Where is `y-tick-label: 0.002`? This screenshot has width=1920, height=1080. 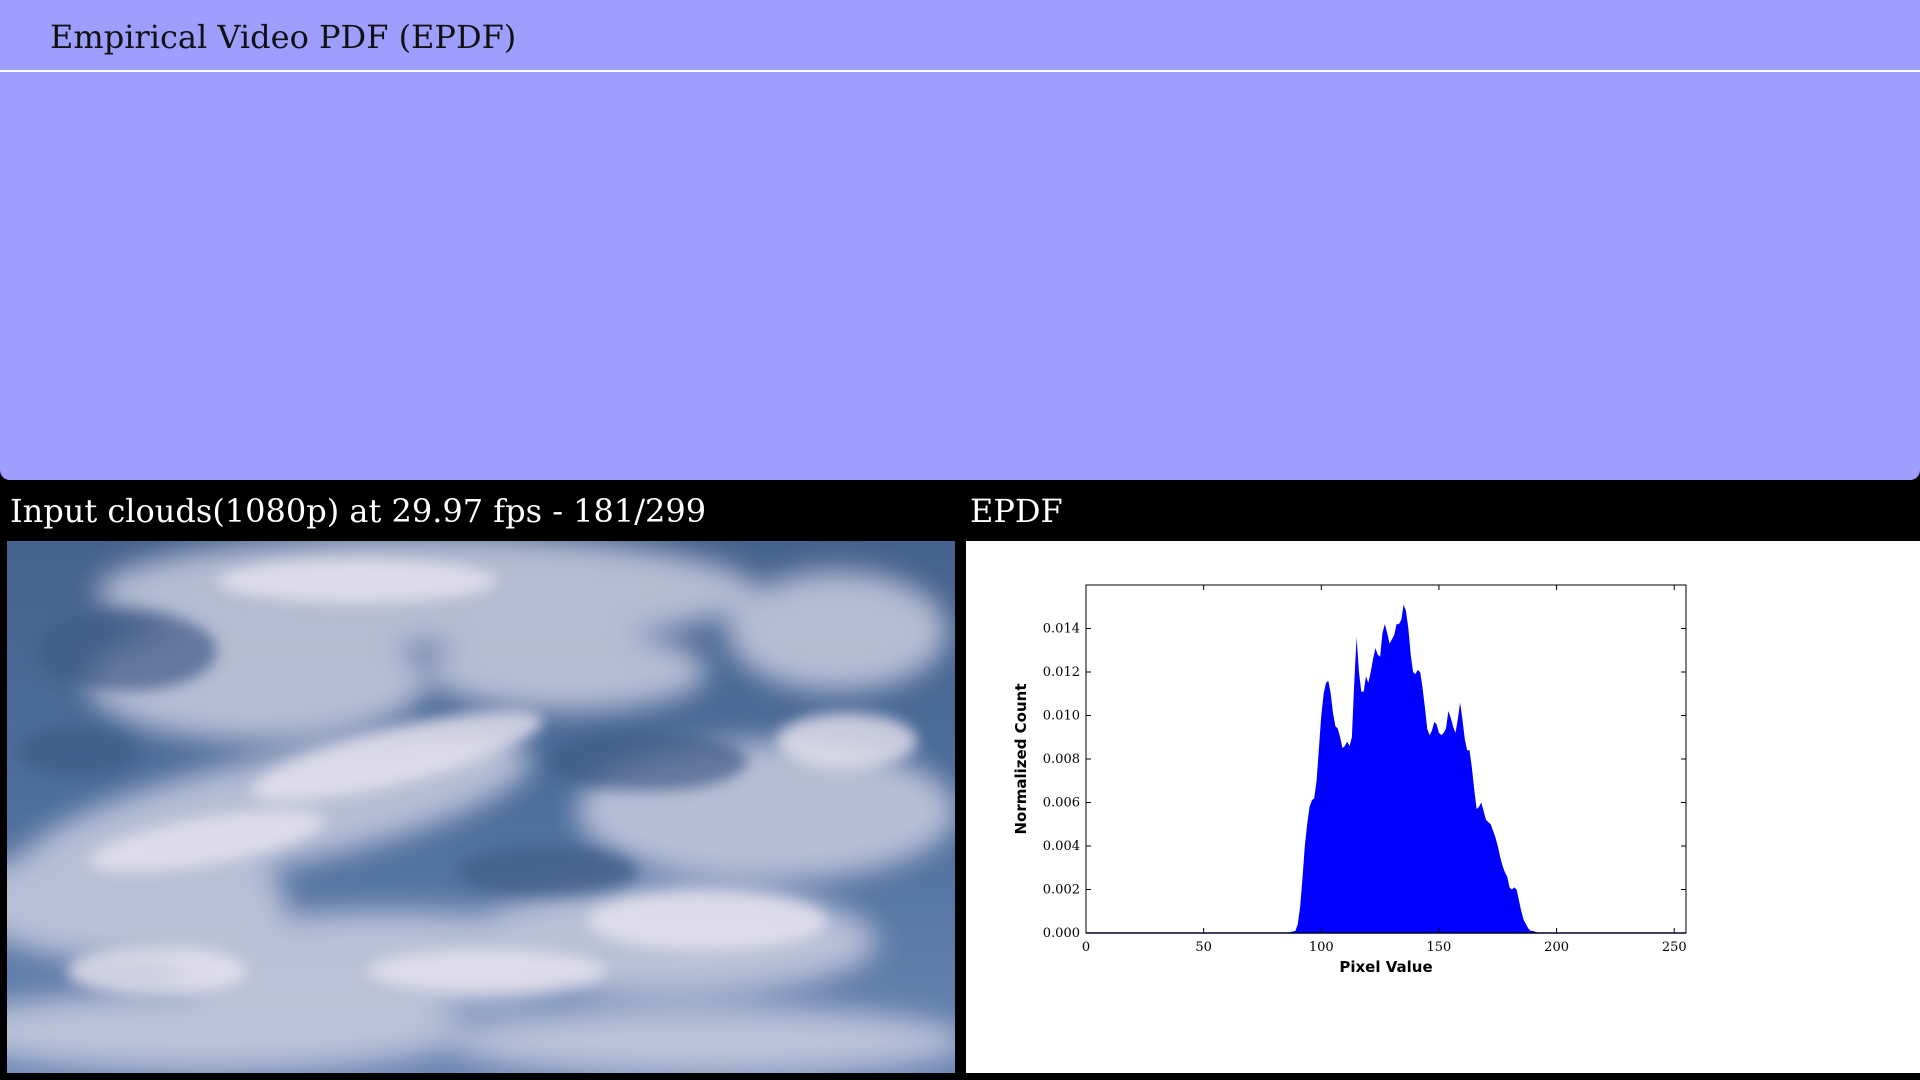 y-tick-label: 0.002 is located at coordinates (1061, 890).